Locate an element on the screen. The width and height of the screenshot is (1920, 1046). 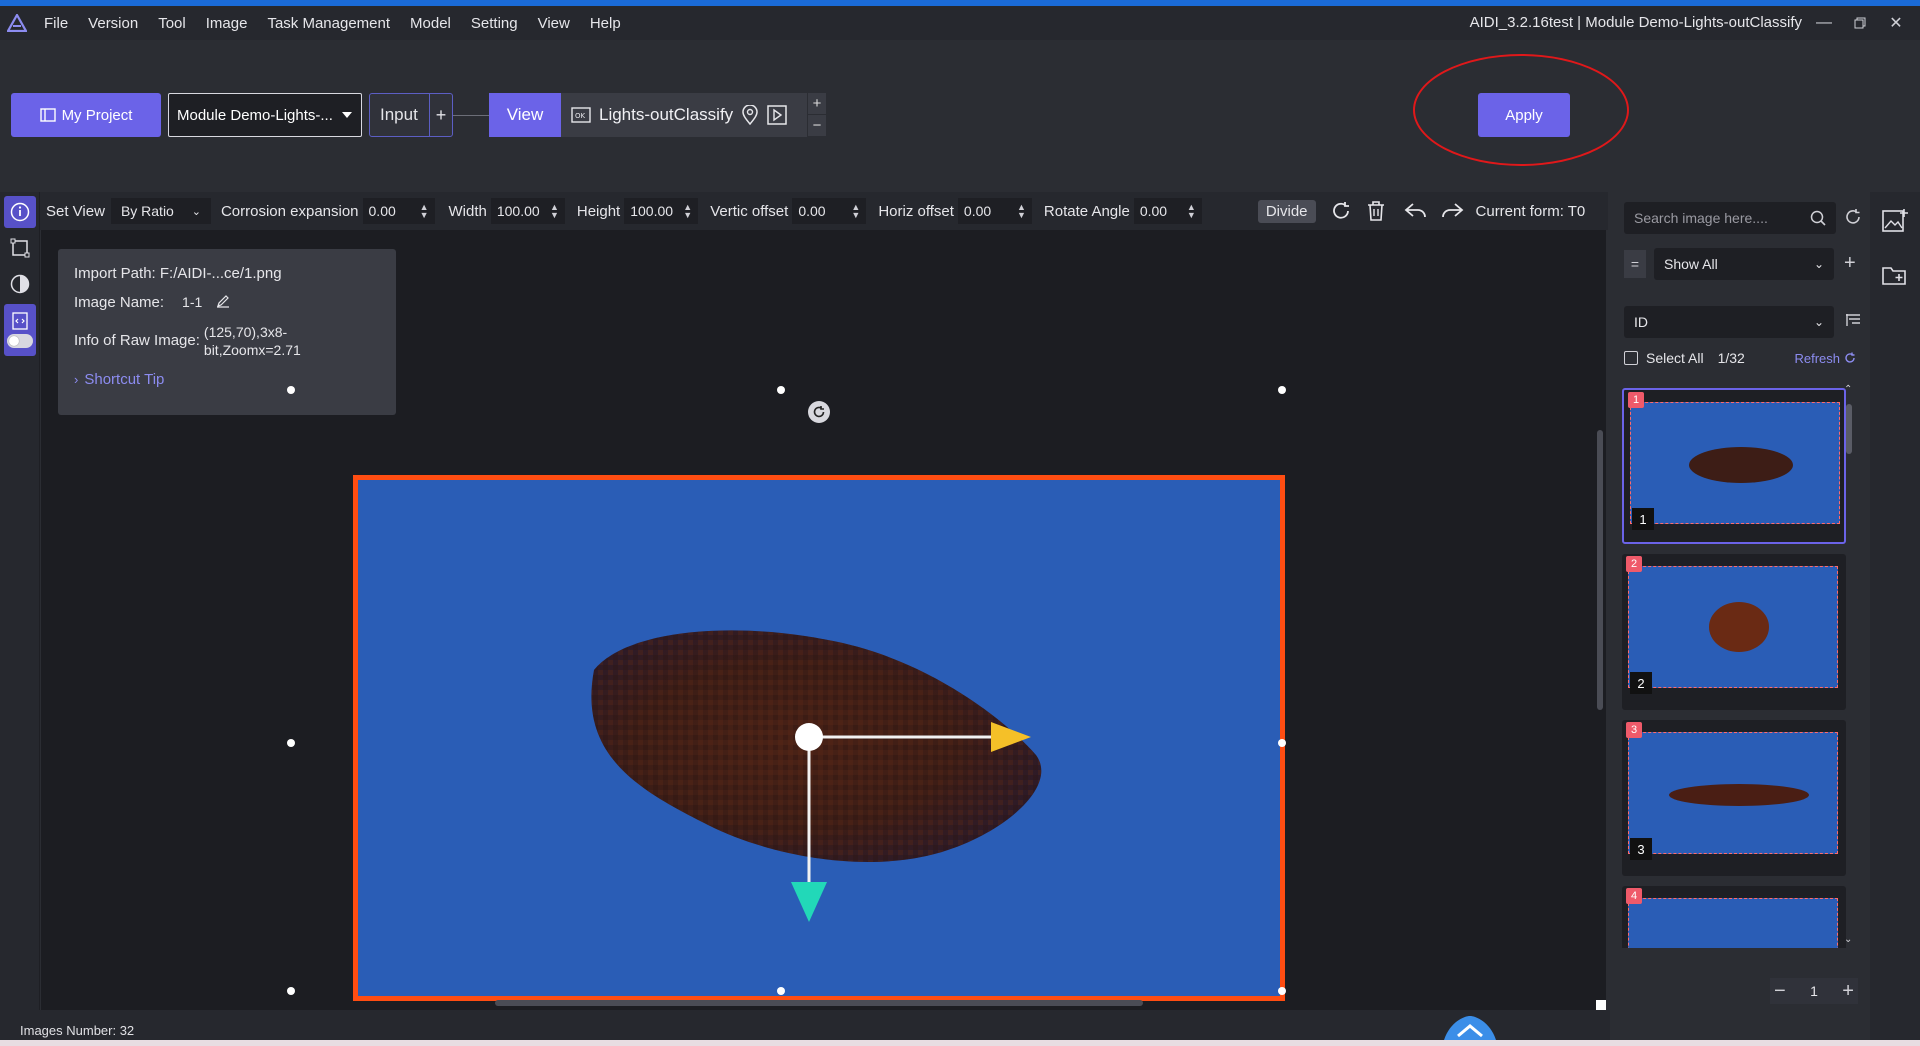
delete-icon is located at coordinates (1376, 211).